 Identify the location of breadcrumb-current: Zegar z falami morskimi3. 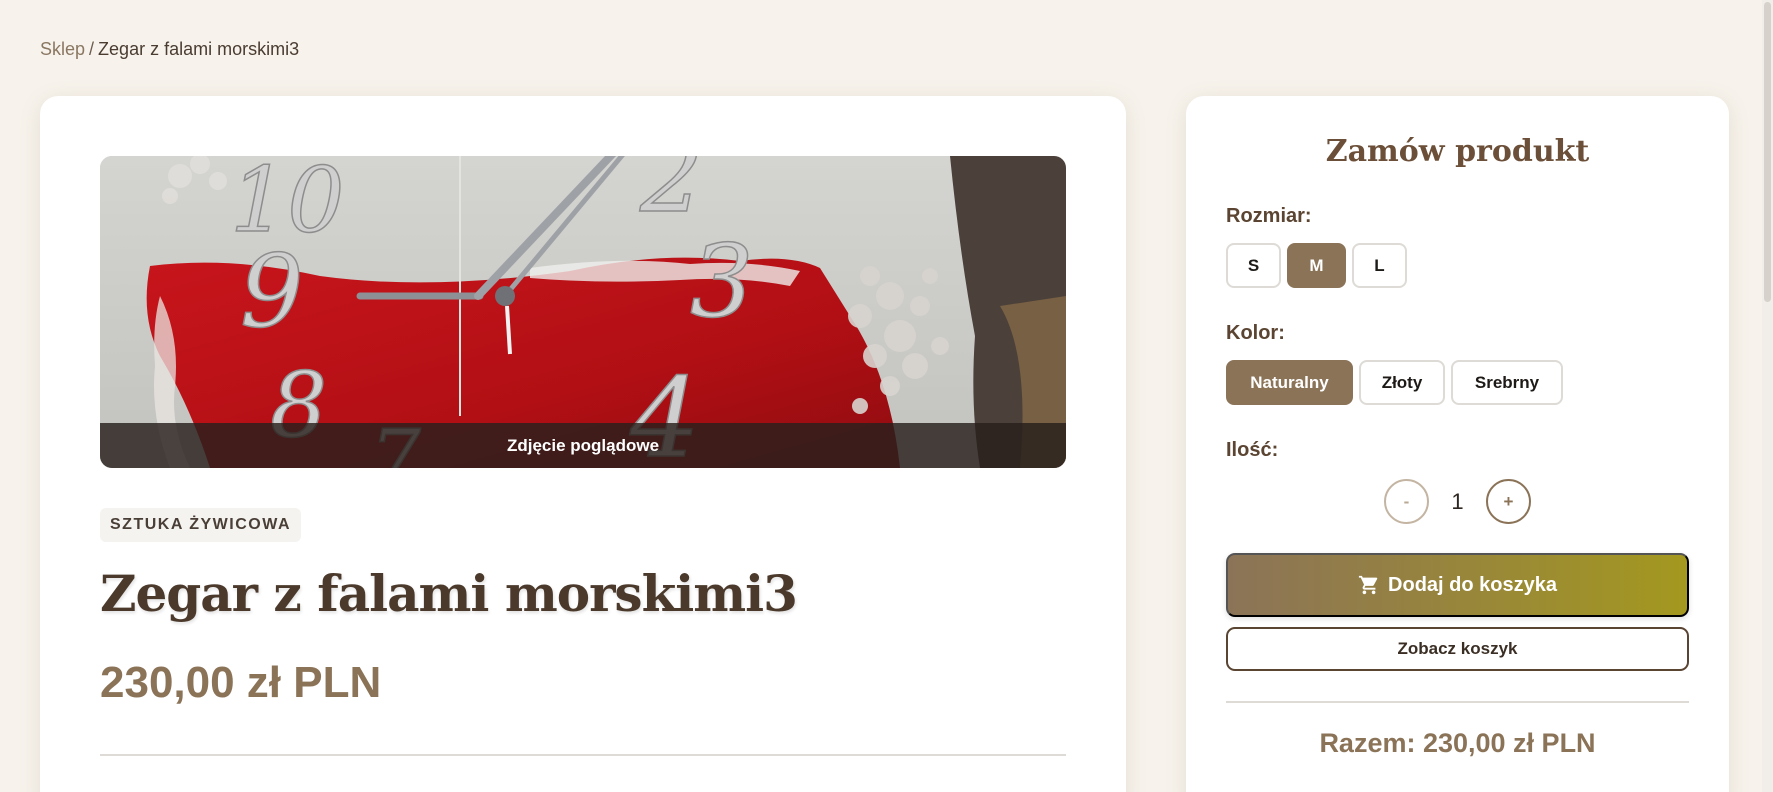
(199, 49).